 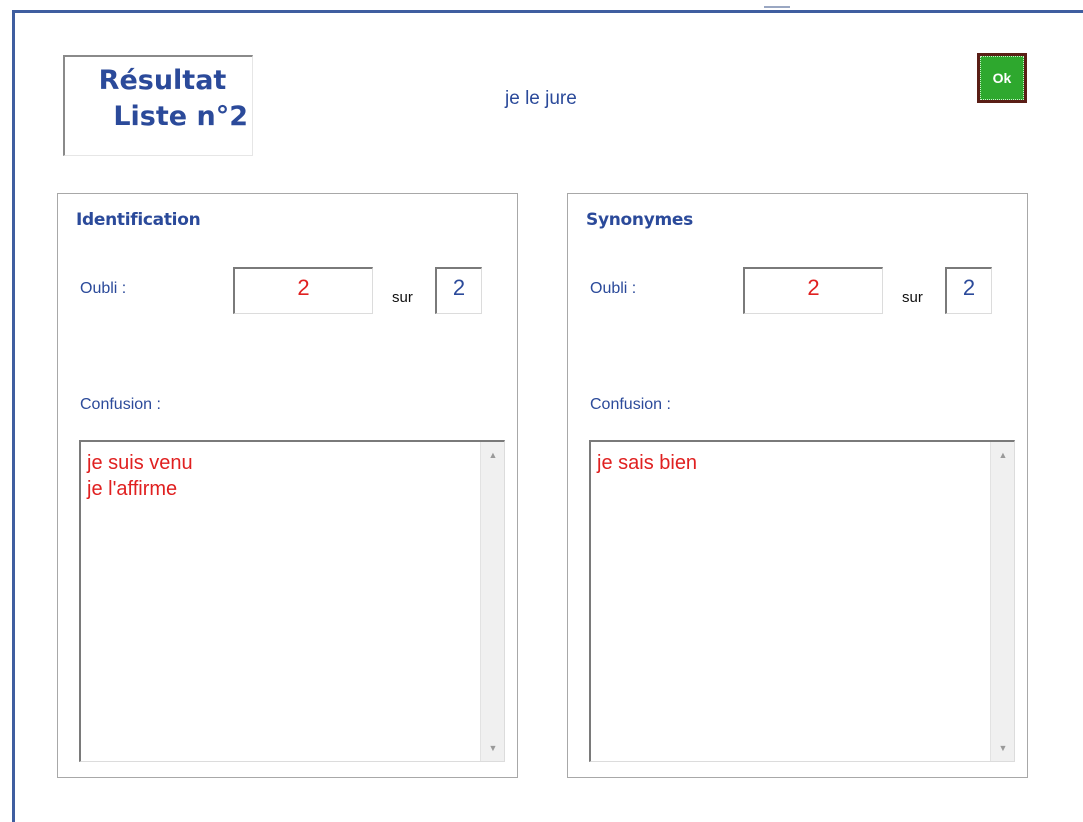 What do you see at coordinates (132, 489) in the screenshot?
I see `list-item: je l'affirme` at bounding box center [132, 489].